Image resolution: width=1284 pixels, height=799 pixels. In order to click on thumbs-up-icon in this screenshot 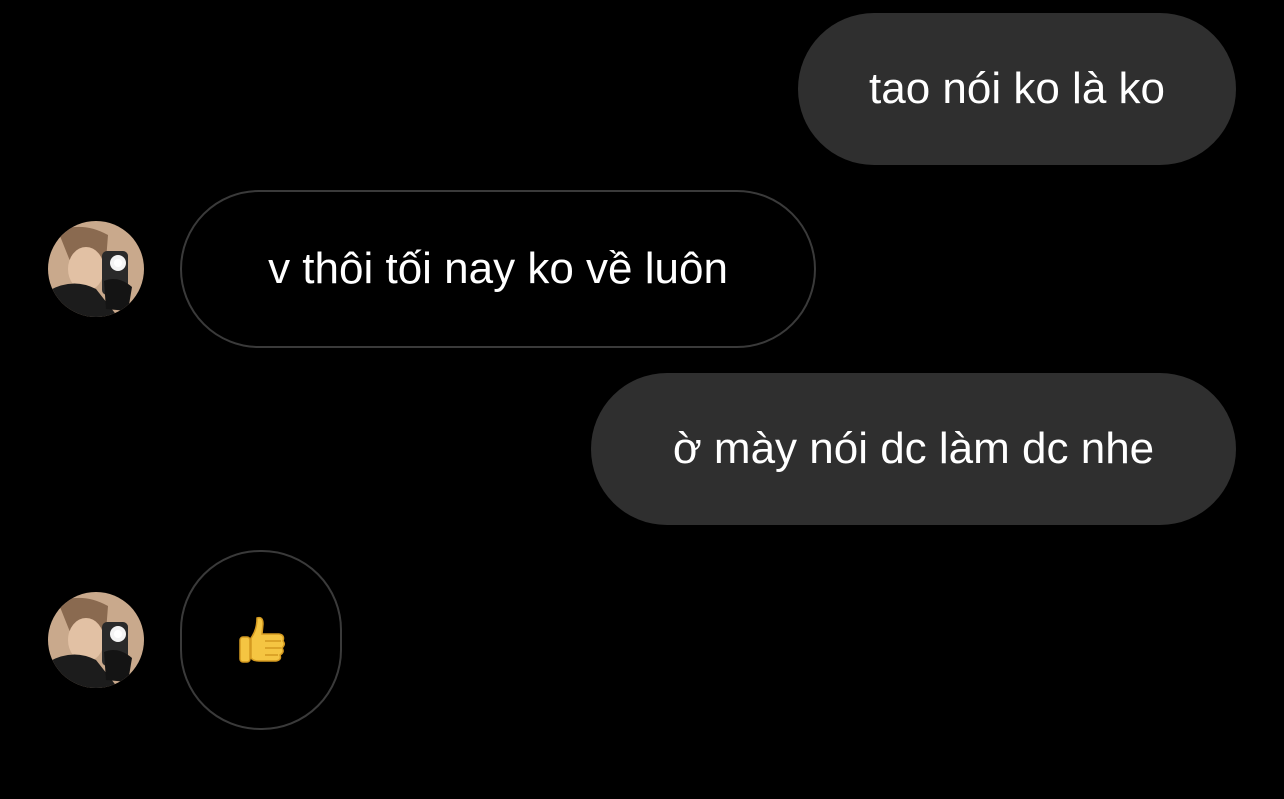, I will do `click(262, 639)`.